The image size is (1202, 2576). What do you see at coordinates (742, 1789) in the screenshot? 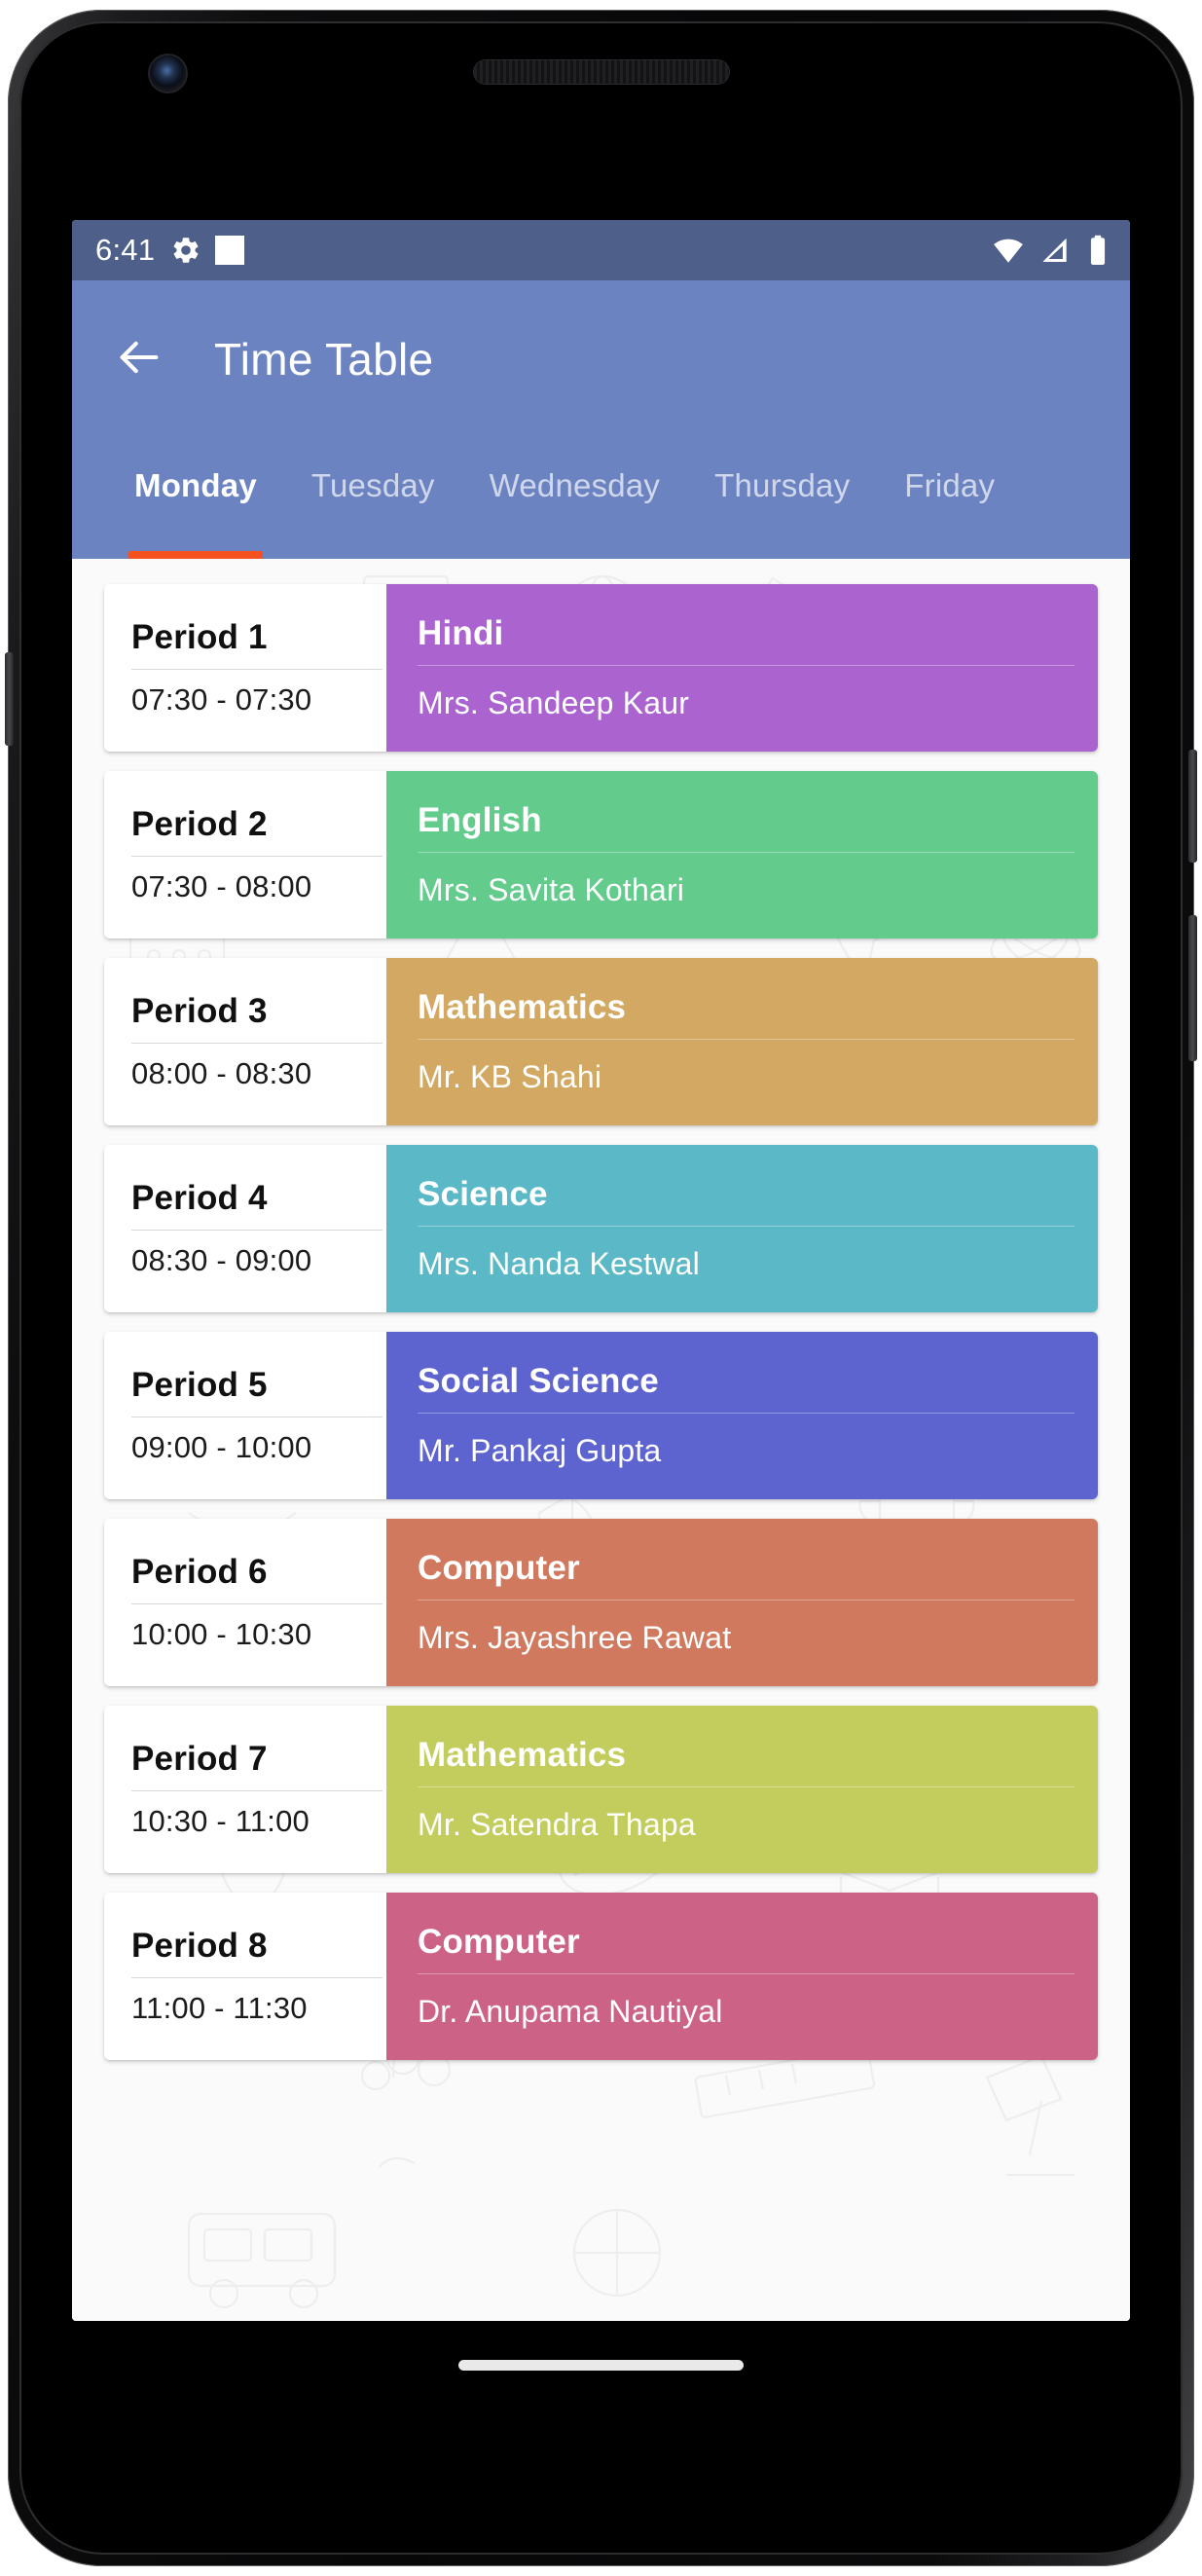
I see `subject-cell: Mathematics Mr. Satendra Thapa` at bounding box center [742, 1789].